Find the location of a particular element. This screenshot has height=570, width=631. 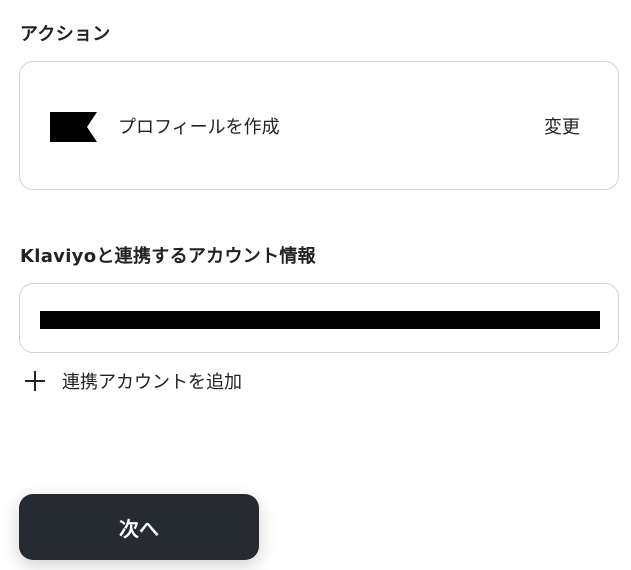

next-button: 次へ is located at coordinates (139, 527).